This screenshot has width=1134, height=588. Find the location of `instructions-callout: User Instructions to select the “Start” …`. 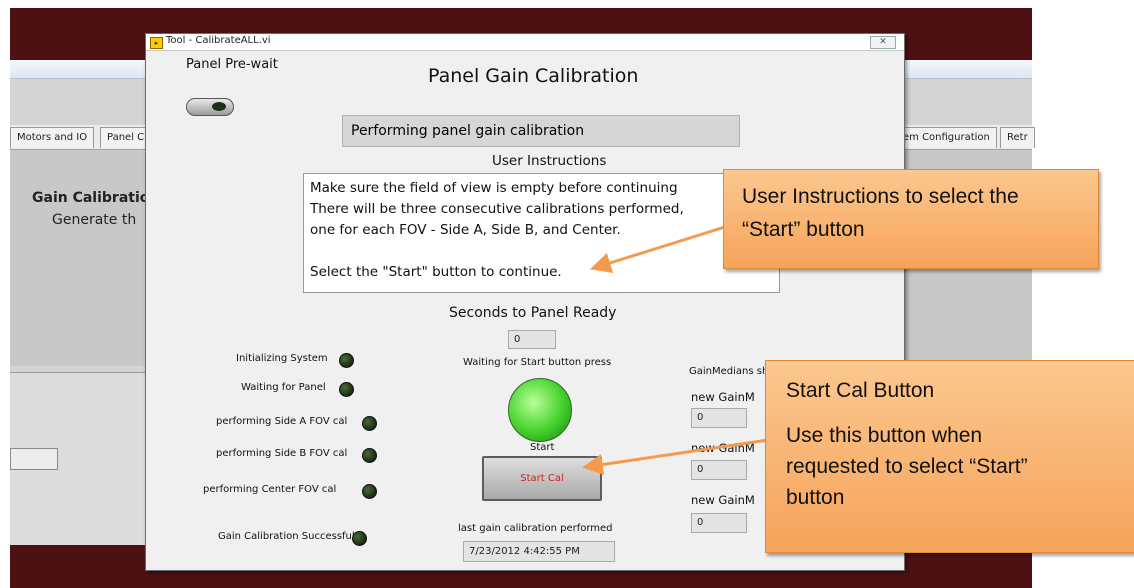

instructions-callout: User Instructions to select the “Start” … is located at coordinates (911, 219).